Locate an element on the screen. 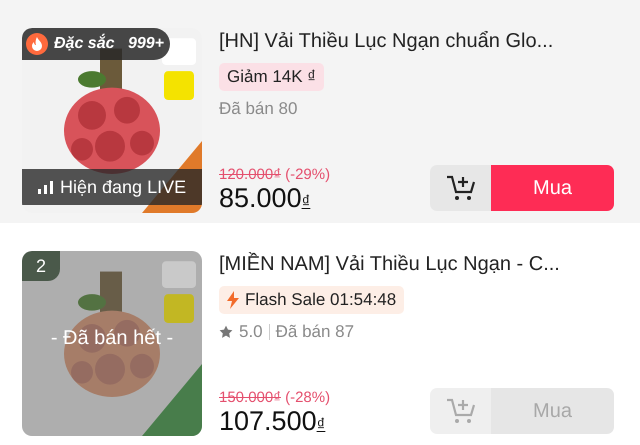  sold-count: Đã bán 80 is located at coordinates (258, 109).